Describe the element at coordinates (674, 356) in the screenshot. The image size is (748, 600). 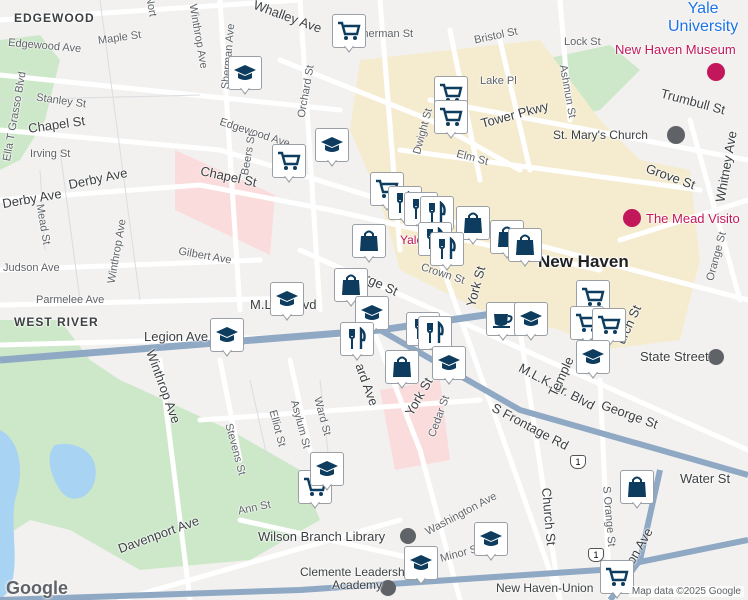
I see `state-street-label: State Street` at that location.